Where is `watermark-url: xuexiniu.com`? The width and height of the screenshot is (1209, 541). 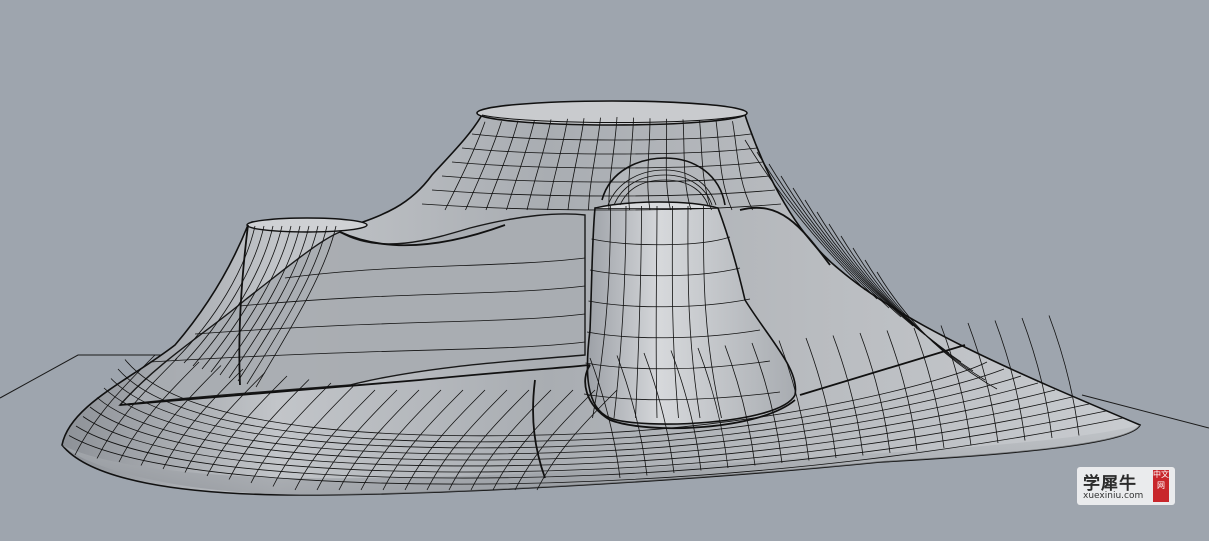
watermark-url: xuexiniu.com is located at coordinates (1113, 496).